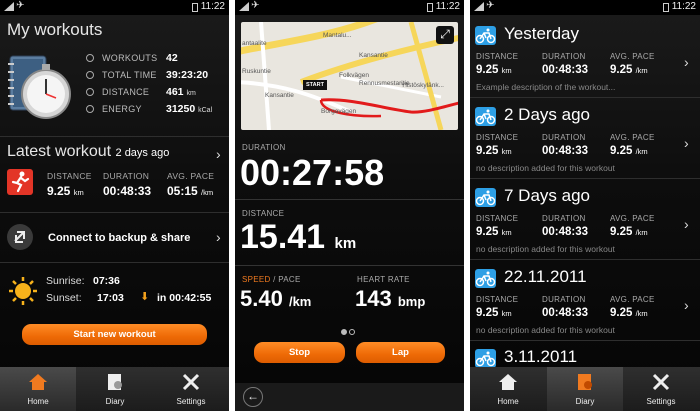 The image size is (700, 411). Describe the element at coordinates (172, 58) in the screenshot. I see `stat-value: 42` at that location.